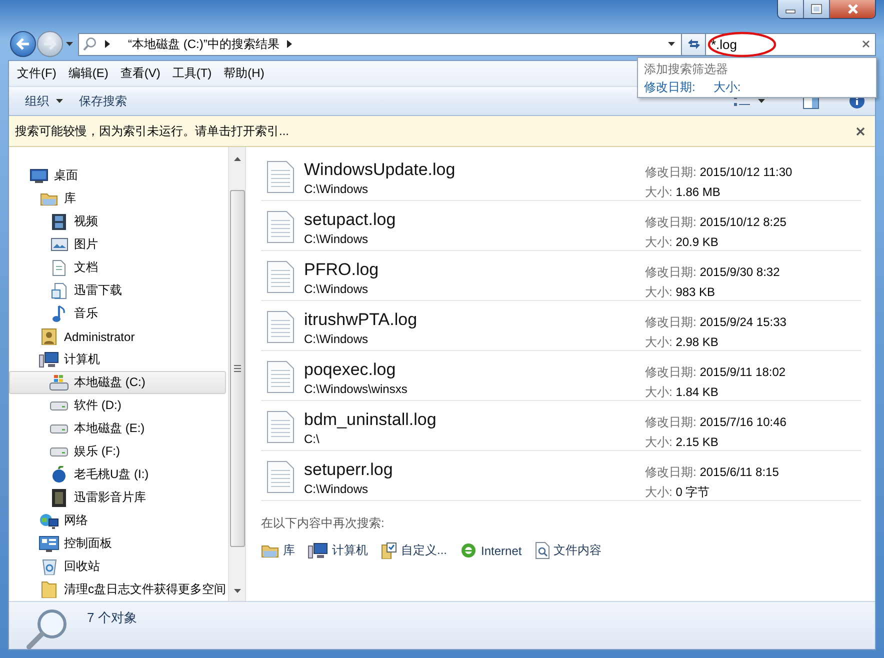  What do you see at coordinates (561, 176) in the screenshot?
I see `result-item: WindowsUpdate.log C:\Windows 修改日期: 2015/10/12 11:30 大小: 1.86 MB` at bounding box center [561, 176].